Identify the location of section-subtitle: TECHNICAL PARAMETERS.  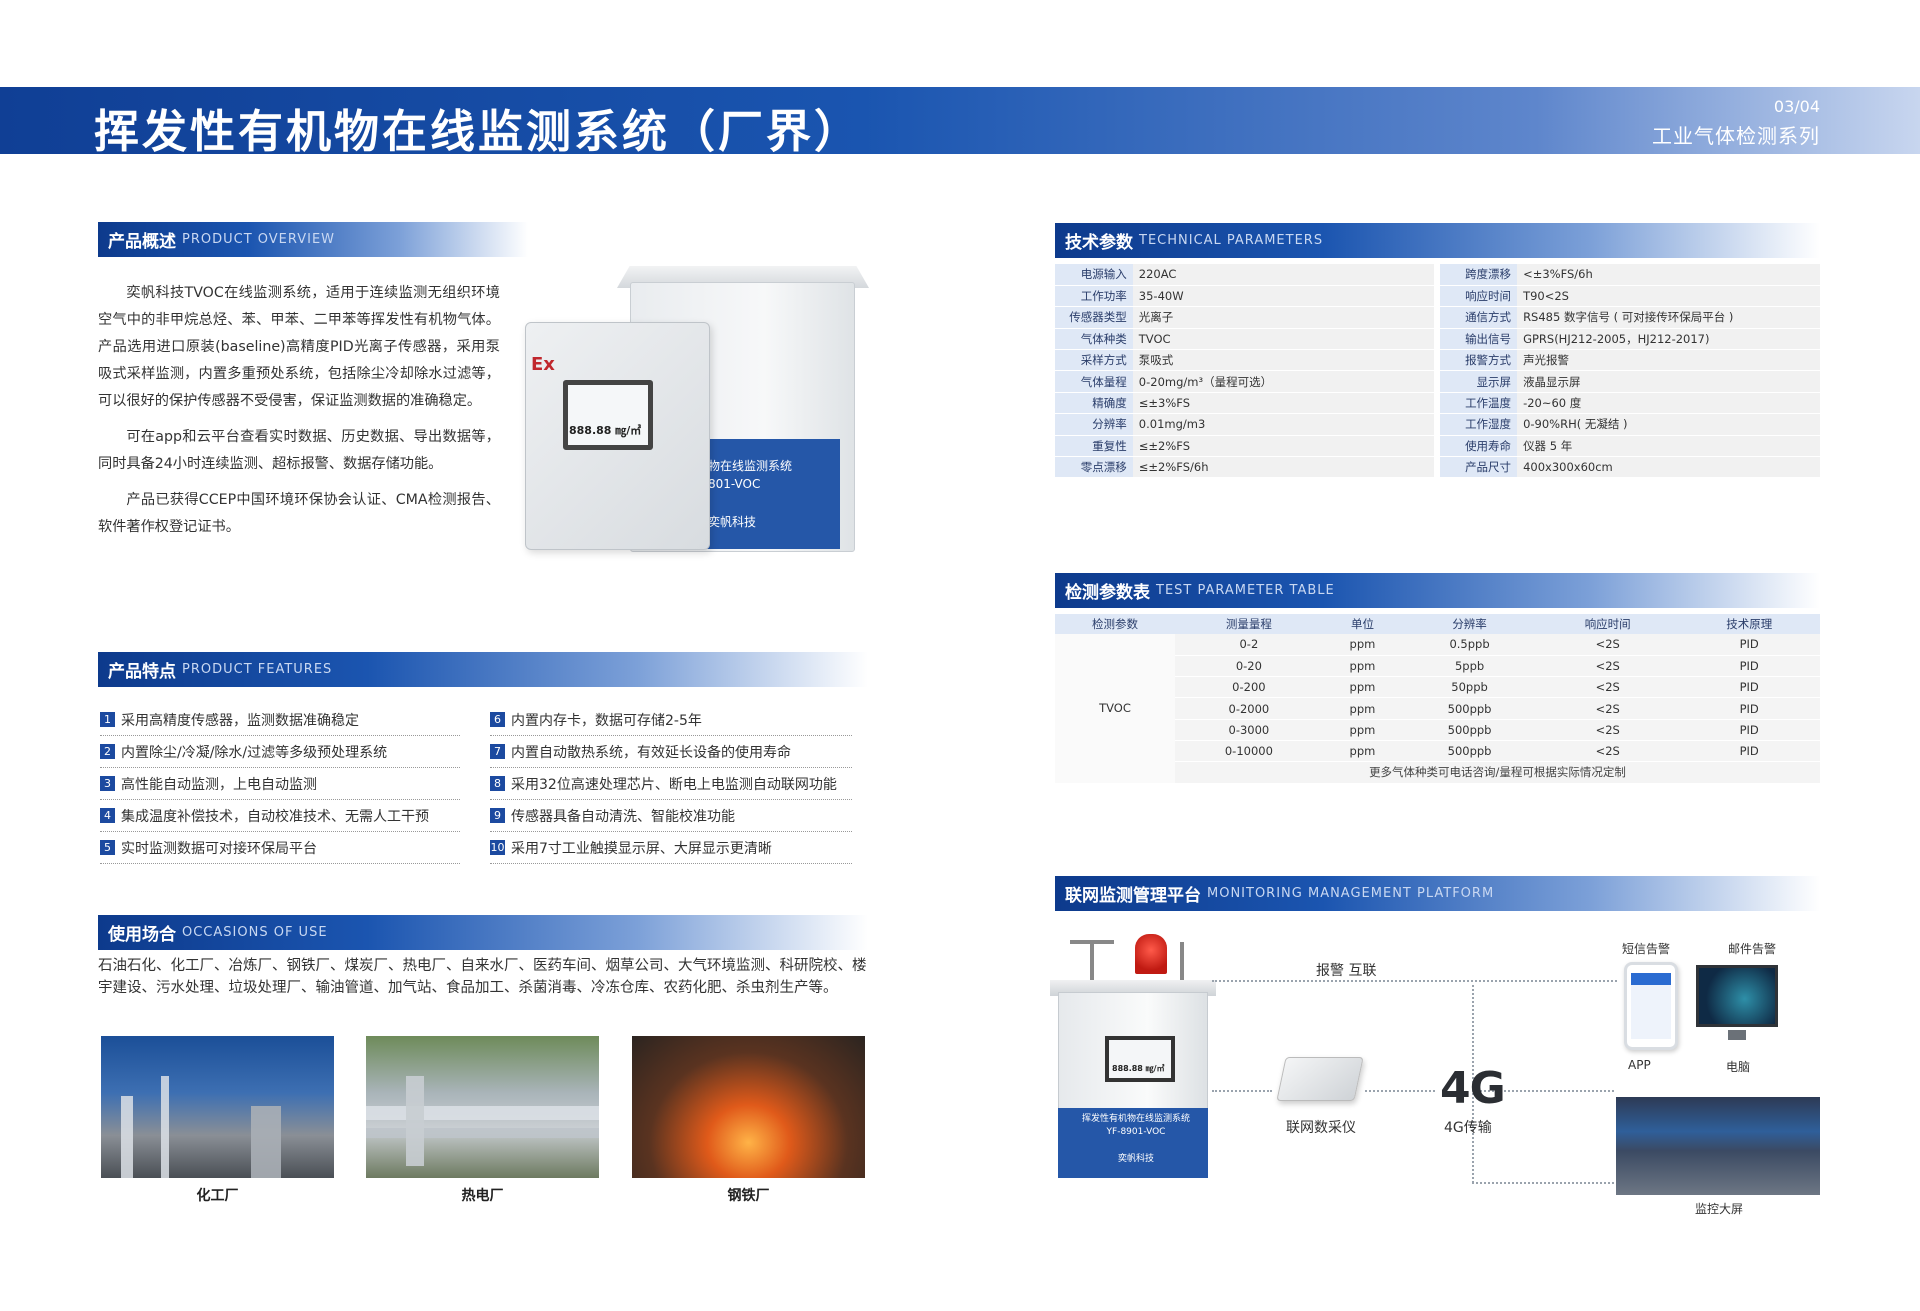
(1231, 240).